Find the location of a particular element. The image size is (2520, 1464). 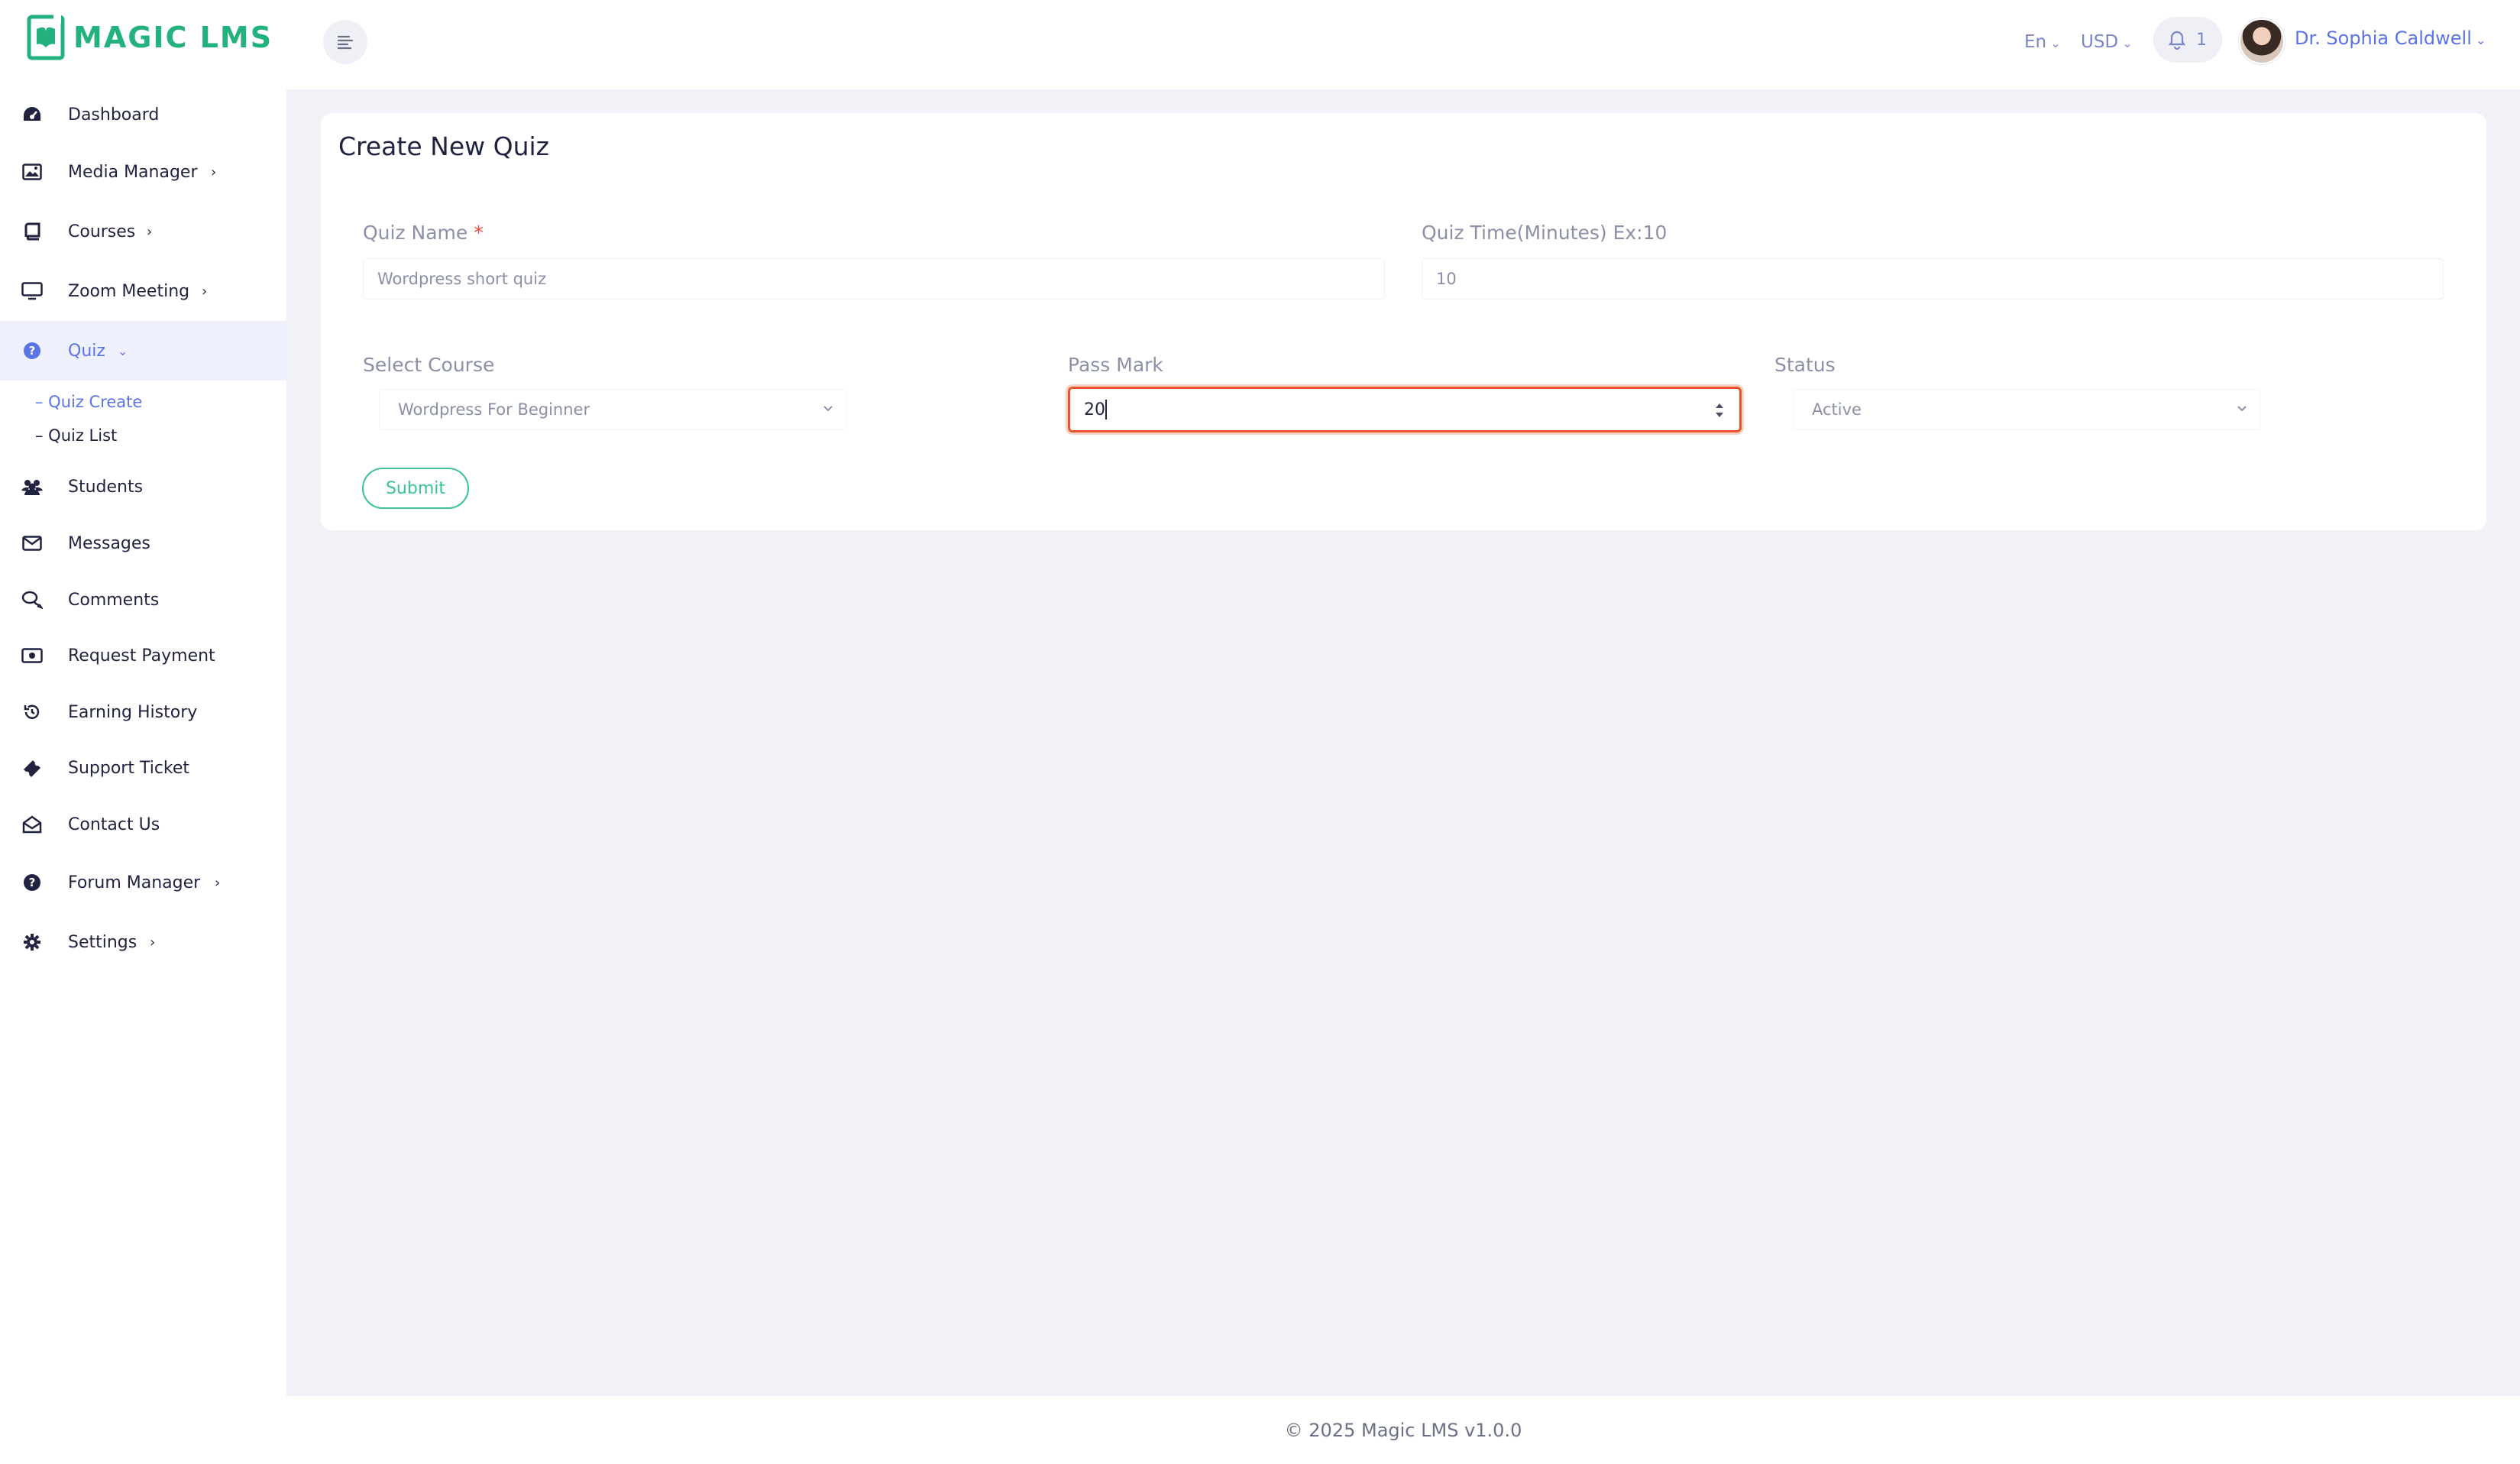

menu-toggle-button is located at coordinates (345, 42).